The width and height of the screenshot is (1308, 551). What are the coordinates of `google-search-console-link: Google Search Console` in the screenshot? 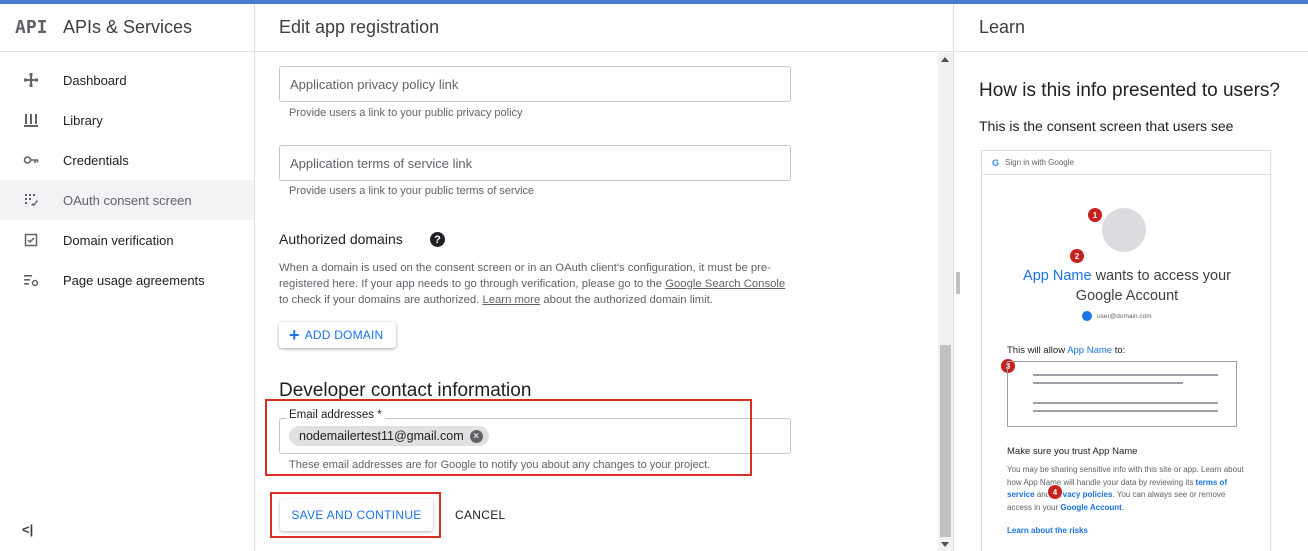 It's located at (725, 284).